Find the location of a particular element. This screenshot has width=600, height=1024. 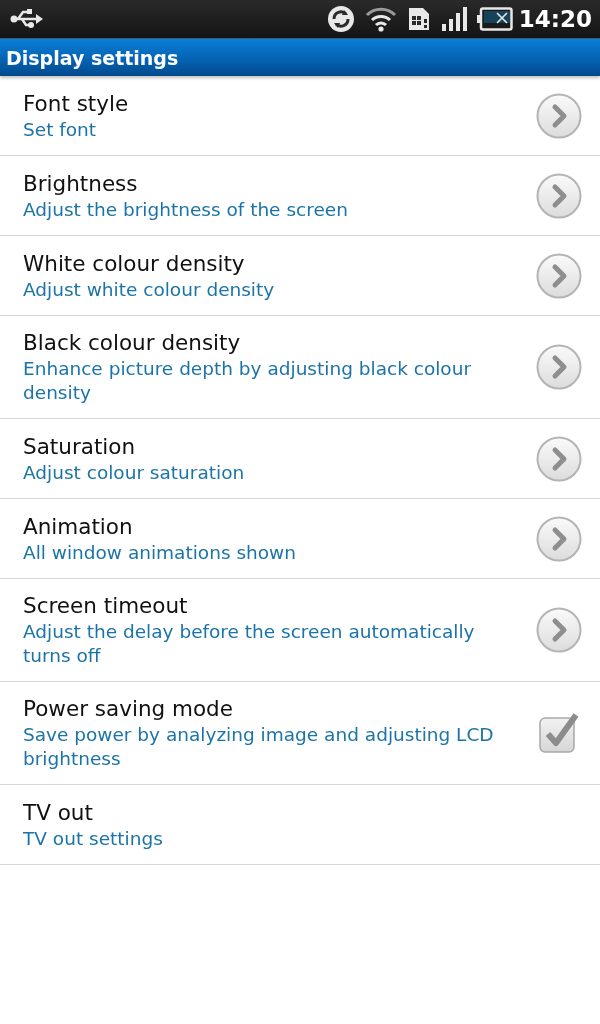

setting-title: TV out is located at coordinates (58, 812).